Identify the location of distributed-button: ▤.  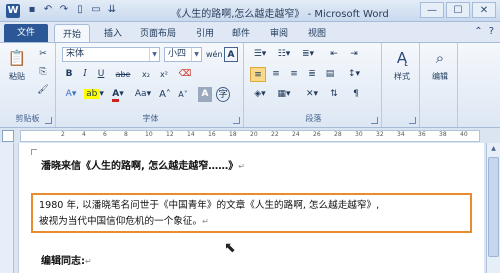
(330, 74).